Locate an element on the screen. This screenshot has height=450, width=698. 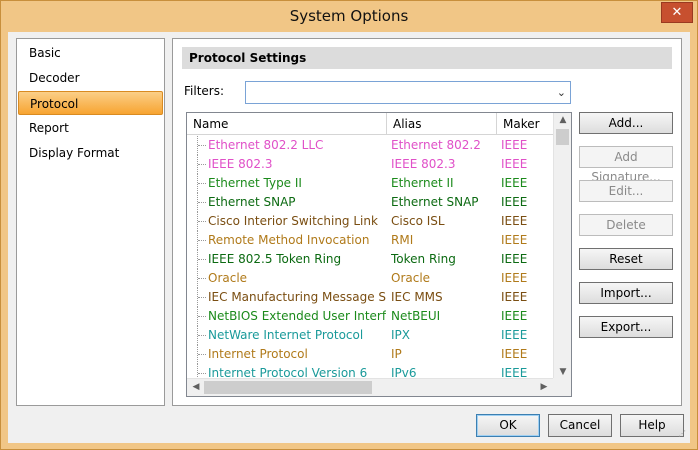
protocol-name: NetBIOS Extended User Interface is located at coordinates (297, 316).